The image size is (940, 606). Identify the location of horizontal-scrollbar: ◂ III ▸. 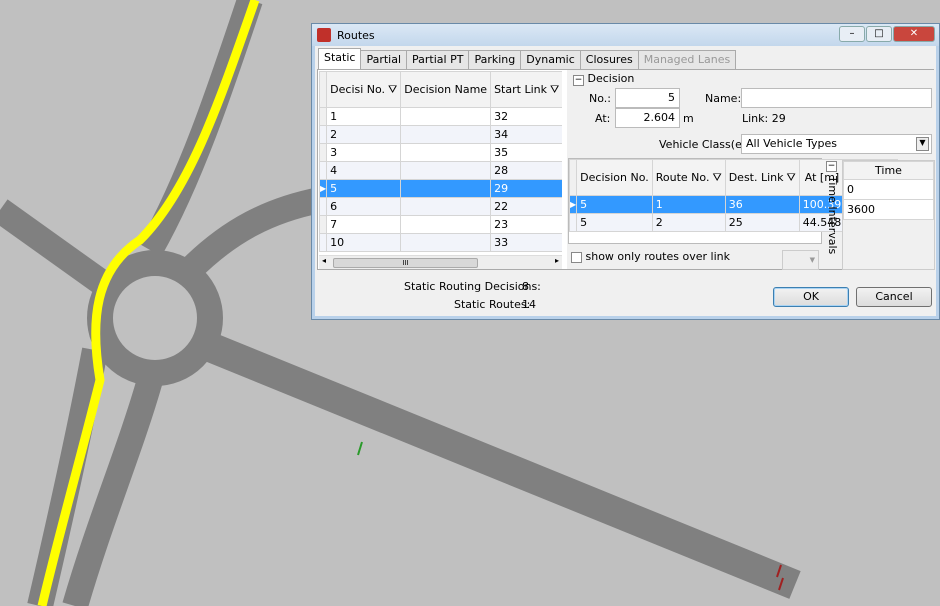
(440, 262).